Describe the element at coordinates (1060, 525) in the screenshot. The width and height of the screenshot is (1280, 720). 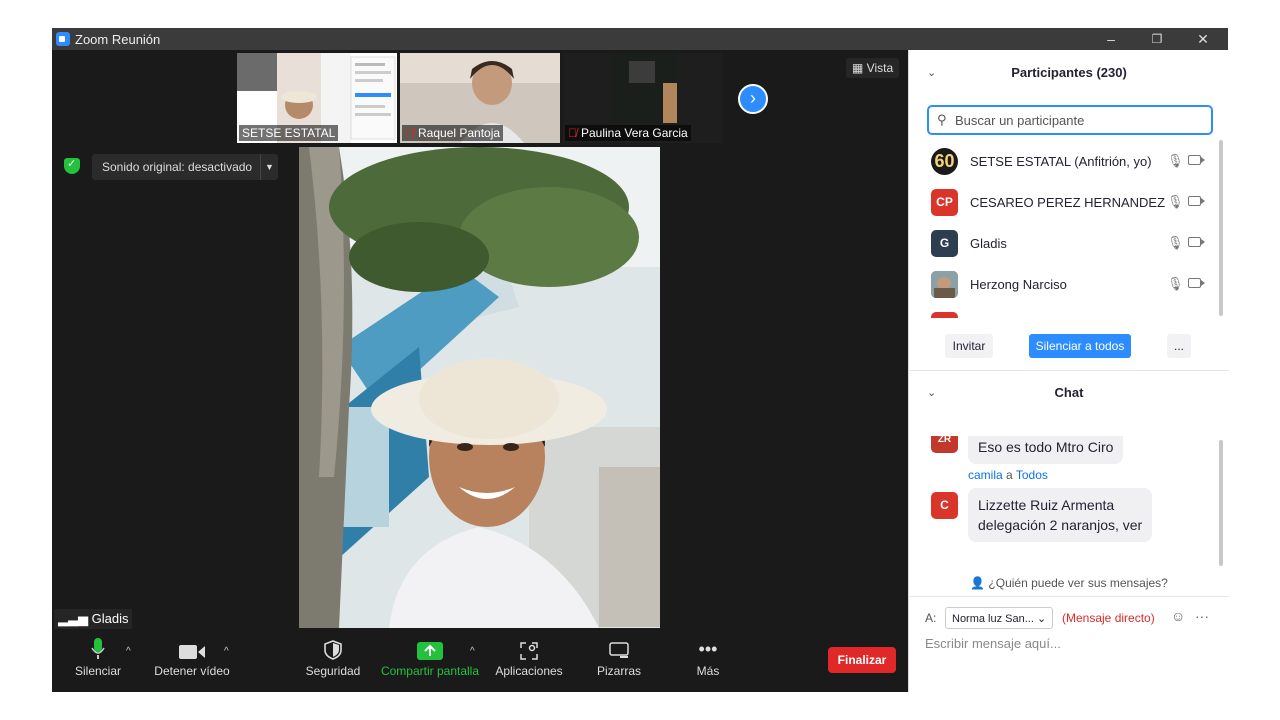
I see `message-line: delegación 2 naranjos, ver` at that location.